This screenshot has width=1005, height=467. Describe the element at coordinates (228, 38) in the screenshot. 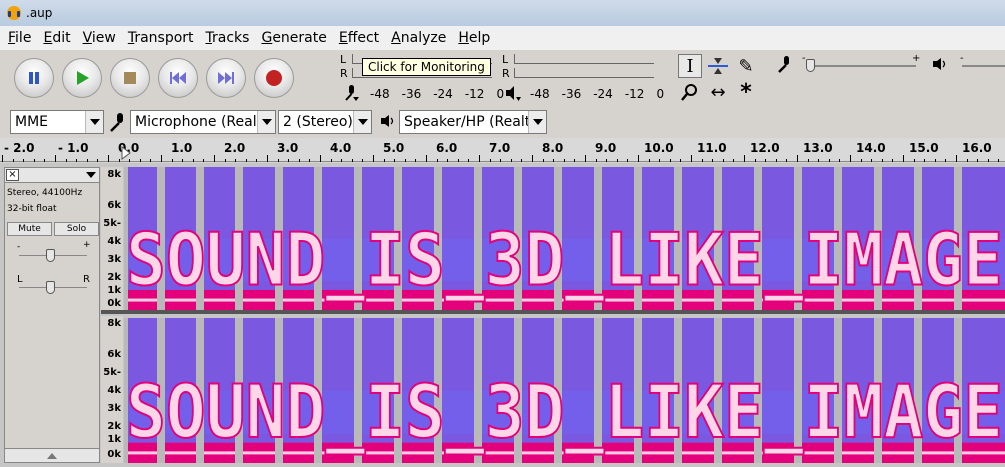

I see `menu-tracks: Tracks` at that location.